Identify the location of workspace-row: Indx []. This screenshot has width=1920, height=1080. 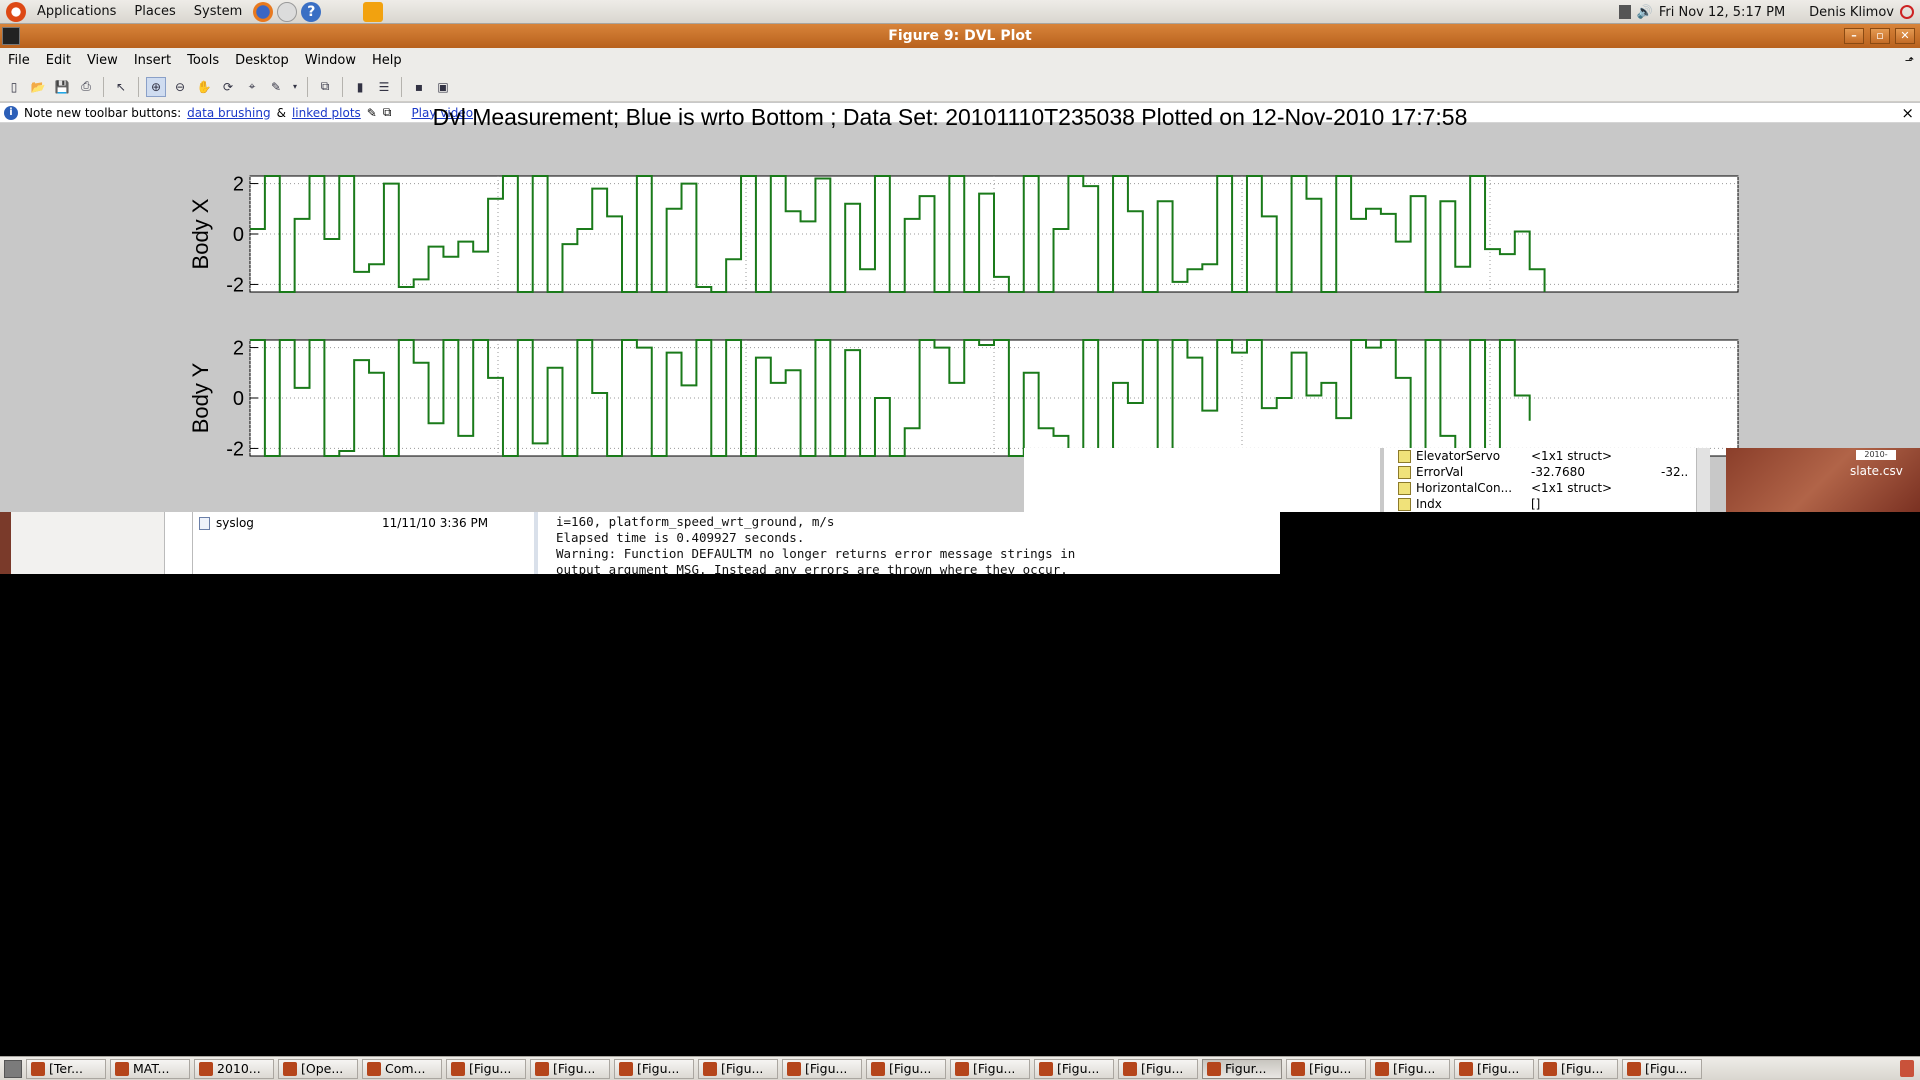
(1529, 504).